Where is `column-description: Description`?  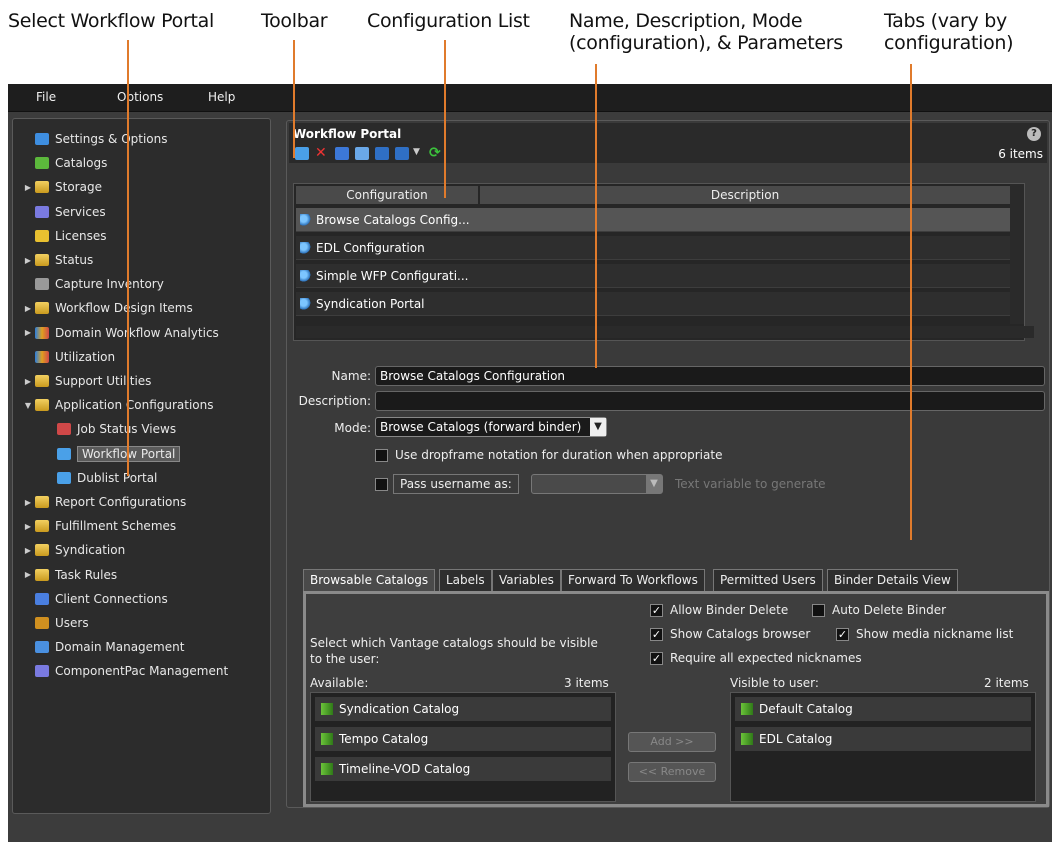
column-description: Description is located at coordinates (745, 195).